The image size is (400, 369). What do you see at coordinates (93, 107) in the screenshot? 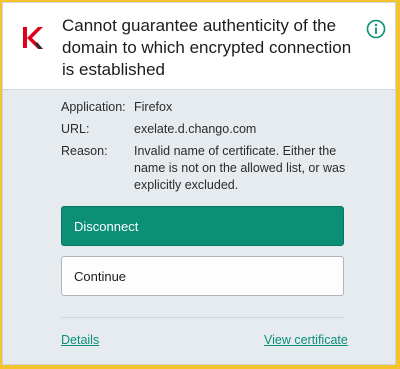
I see `application-label: Application:` at bounding box center [93, 107].